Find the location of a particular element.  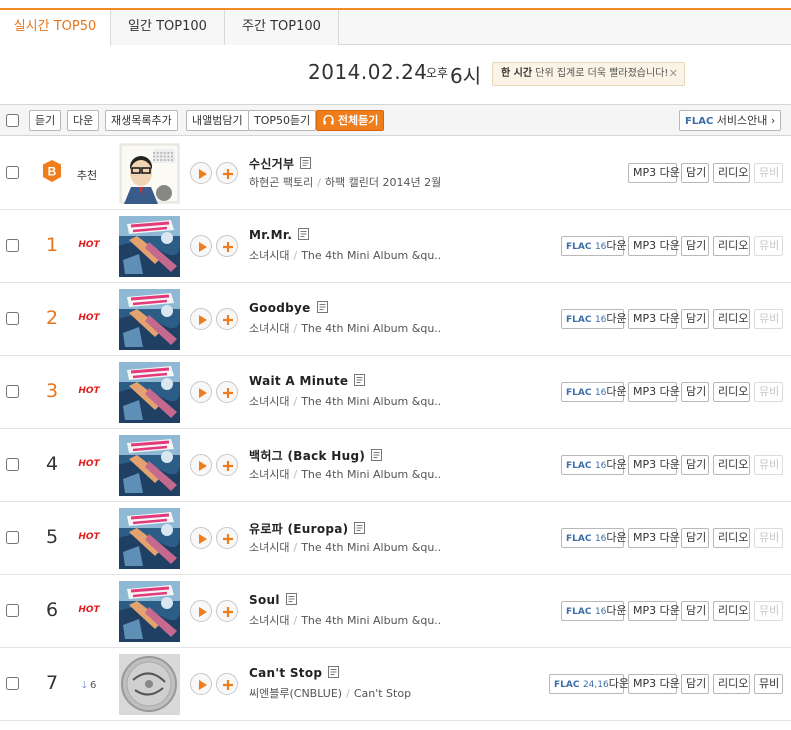

album-link: Can't Stop is located at coordinates (382, 693).